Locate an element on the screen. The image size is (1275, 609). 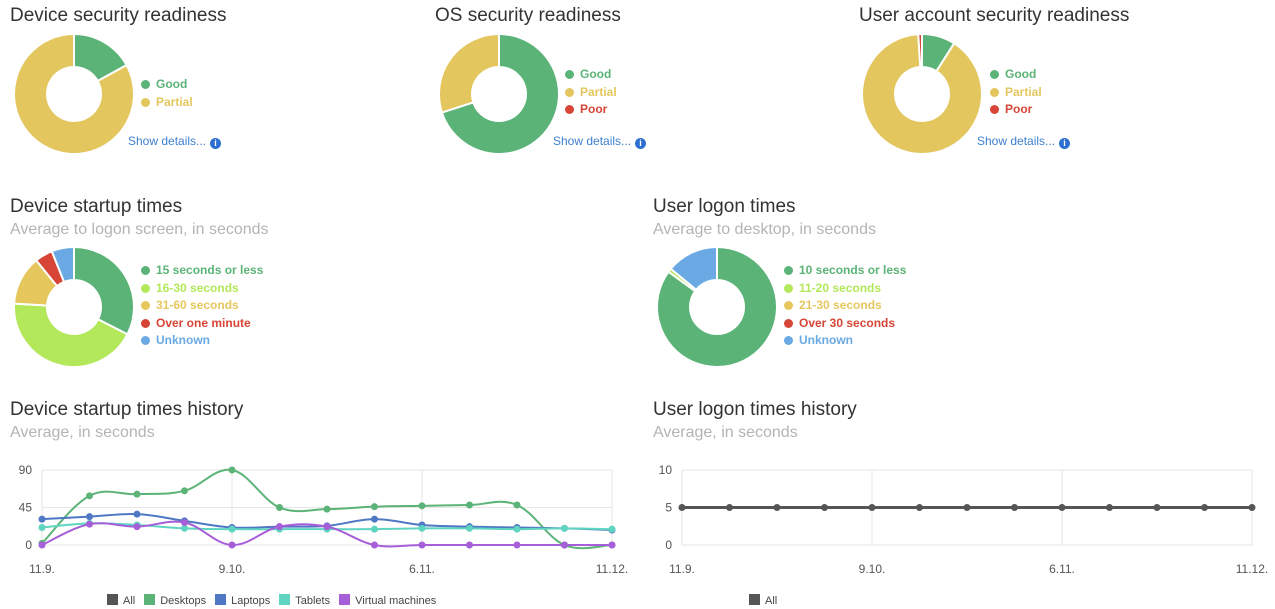
legend-item-11-20-seconds: 11-20 seconds is located at coordinates (845, 289).